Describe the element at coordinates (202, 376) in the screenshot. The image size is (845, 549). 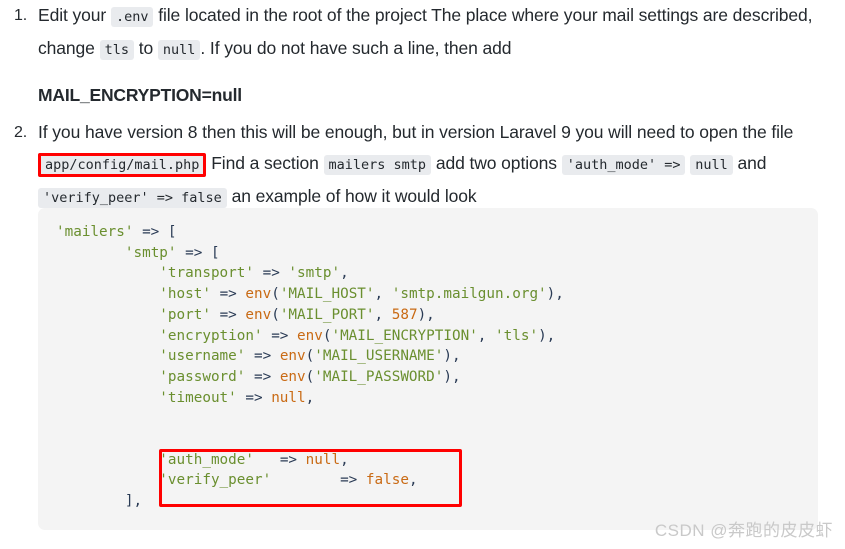
I see `code-token: 'password'` at that location.